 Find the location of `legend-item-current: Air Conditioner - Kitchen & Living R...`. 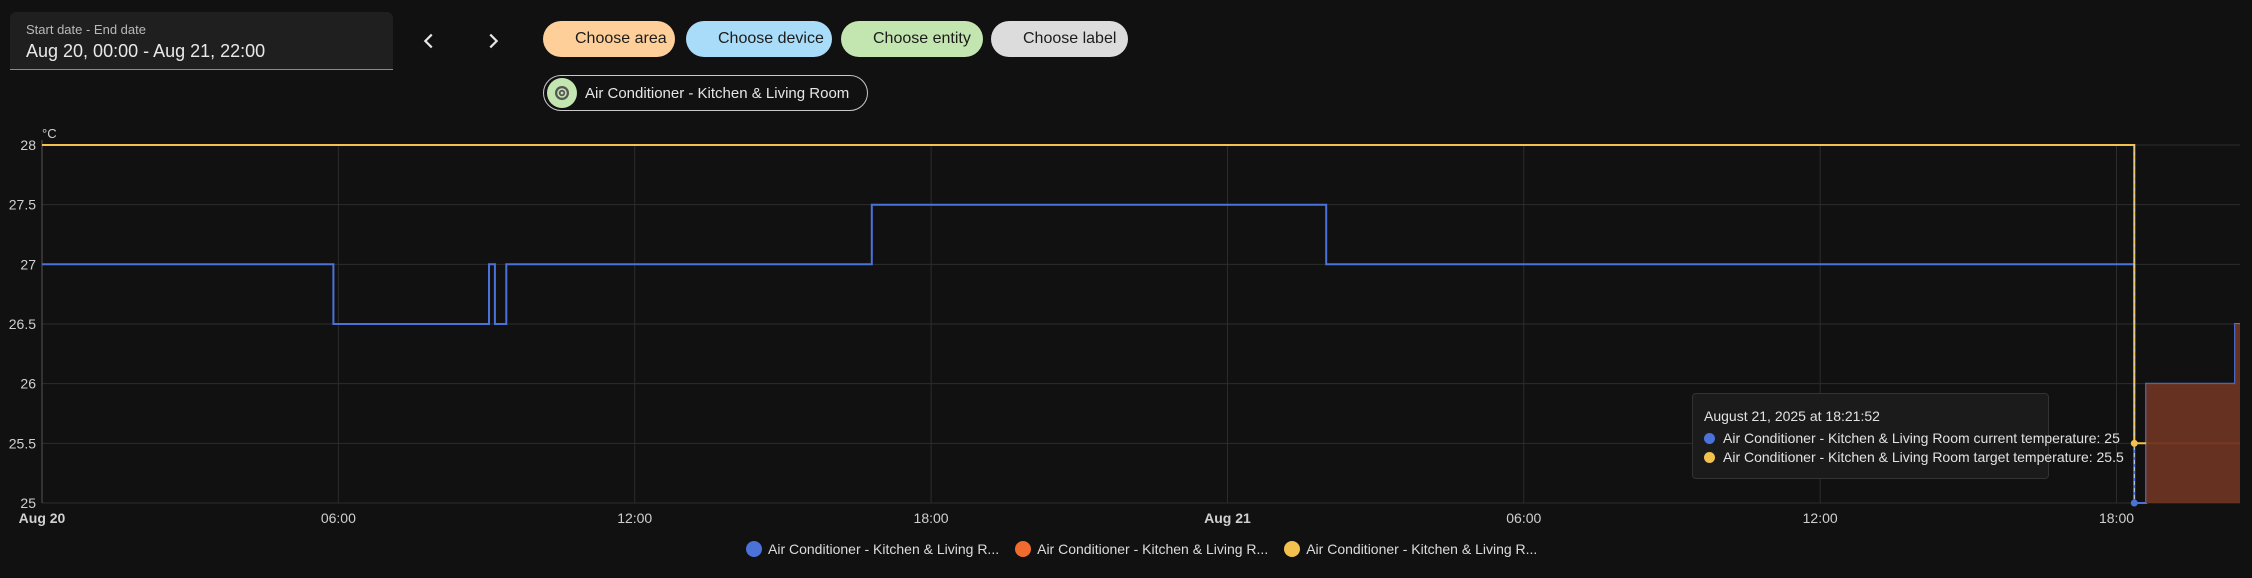

legend-item-current: Air Conditioner - Kitchen & Living R... is located at coordinates (872, 549).